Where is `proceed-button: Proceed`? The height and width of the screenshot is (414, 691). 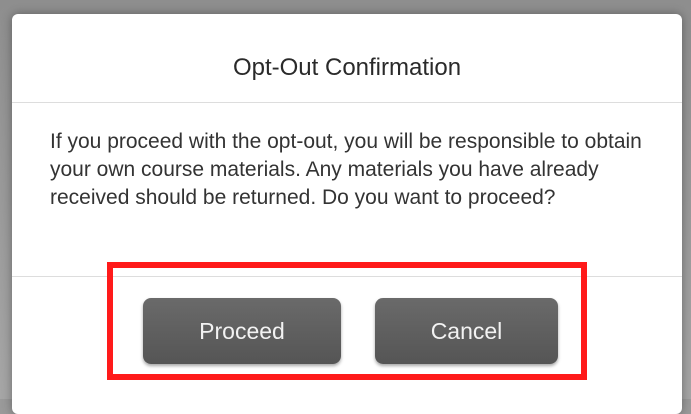 proceed-button: Proceed is located at coordinates (242, 331).